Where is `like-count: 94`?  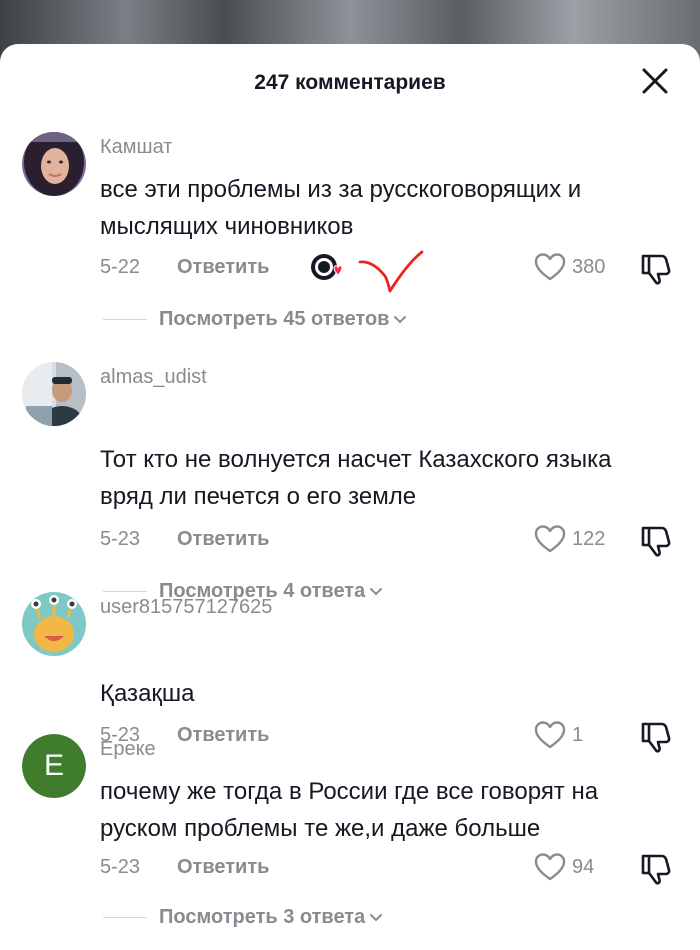 like-count: 94 is located at coordinates (583, 866).